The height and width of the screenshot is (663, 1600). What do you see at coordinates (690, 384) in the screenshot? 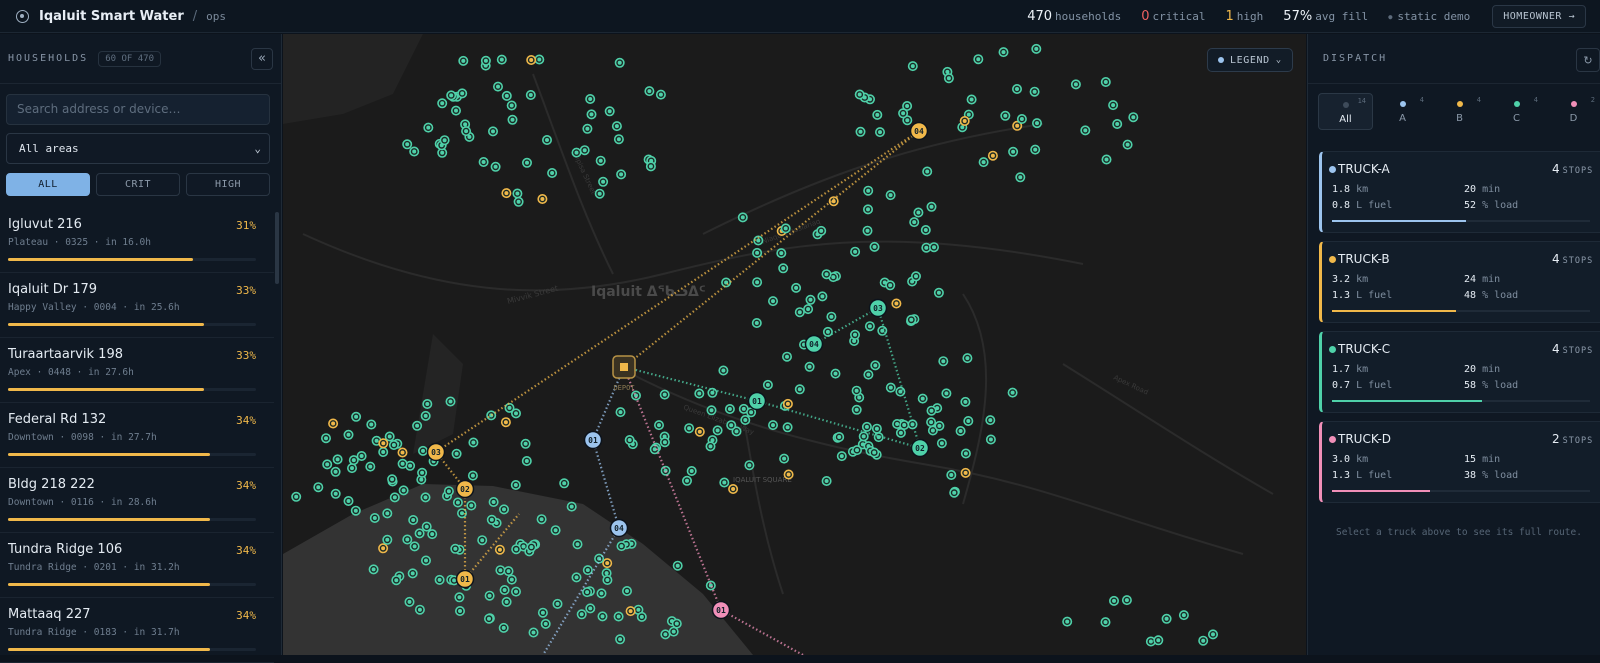
I see `route-segment-truck-c` at bounding box center [690, 384].